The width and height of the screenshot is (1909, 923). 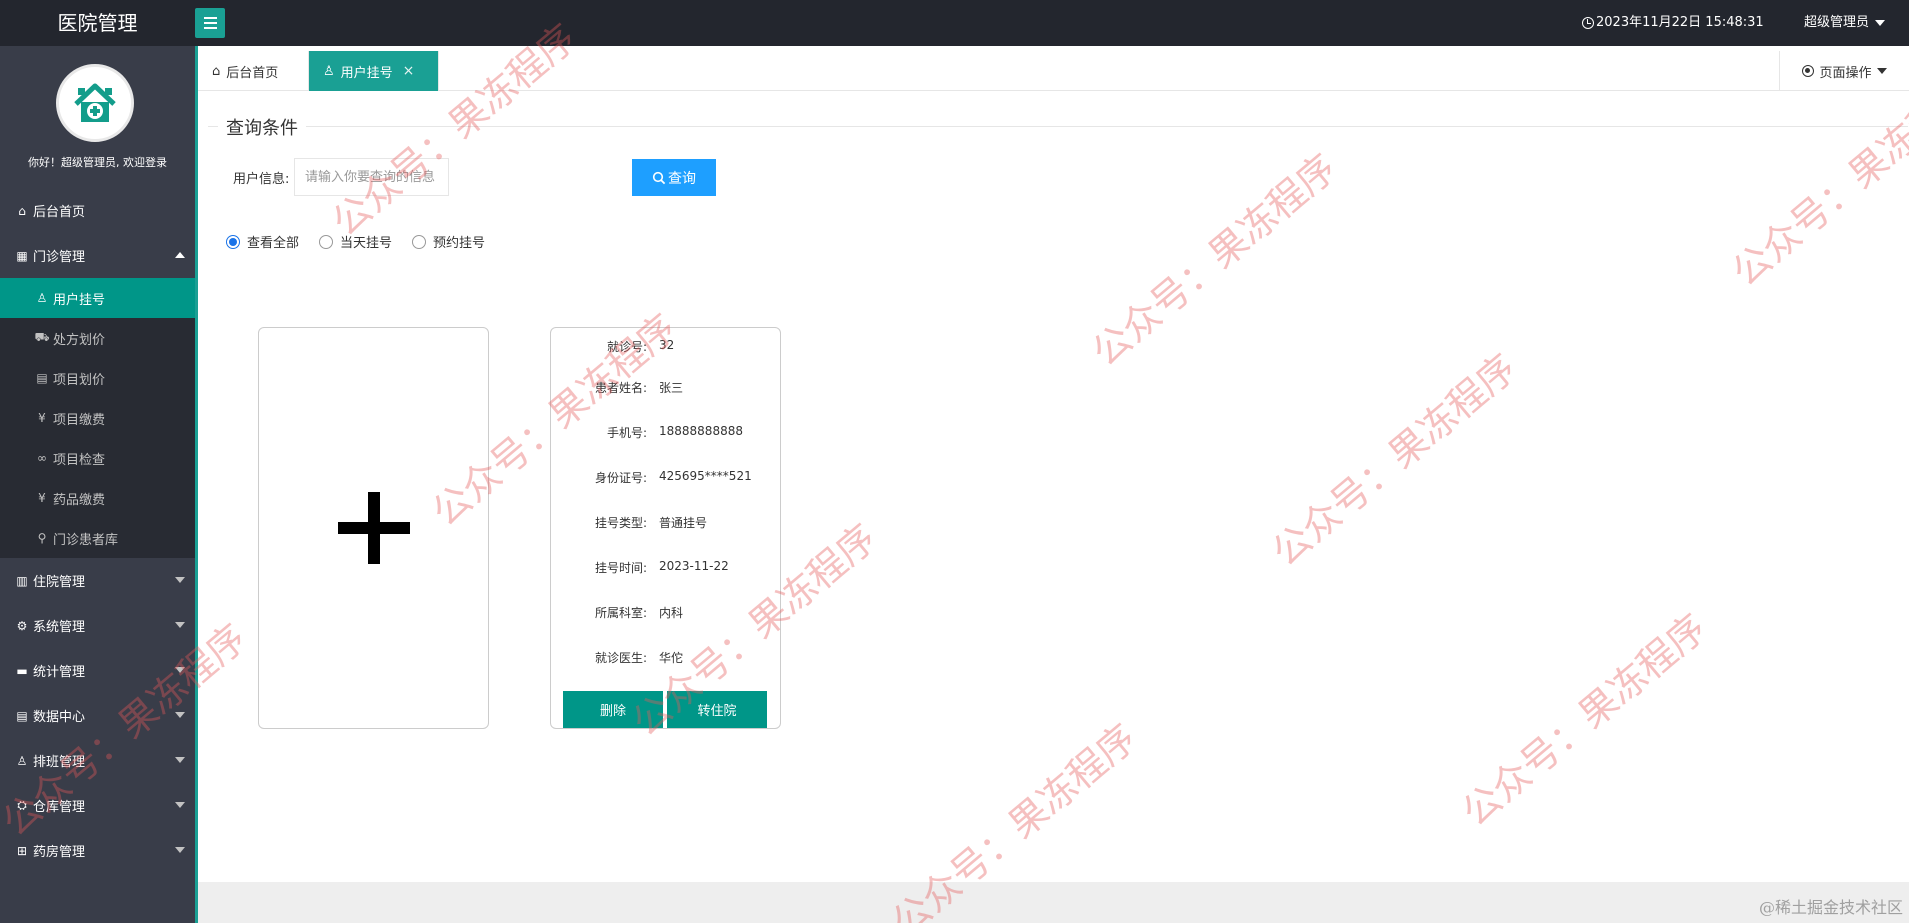 I want to click on radio-appointment: 预约挂号, so click(x=448, y=241).